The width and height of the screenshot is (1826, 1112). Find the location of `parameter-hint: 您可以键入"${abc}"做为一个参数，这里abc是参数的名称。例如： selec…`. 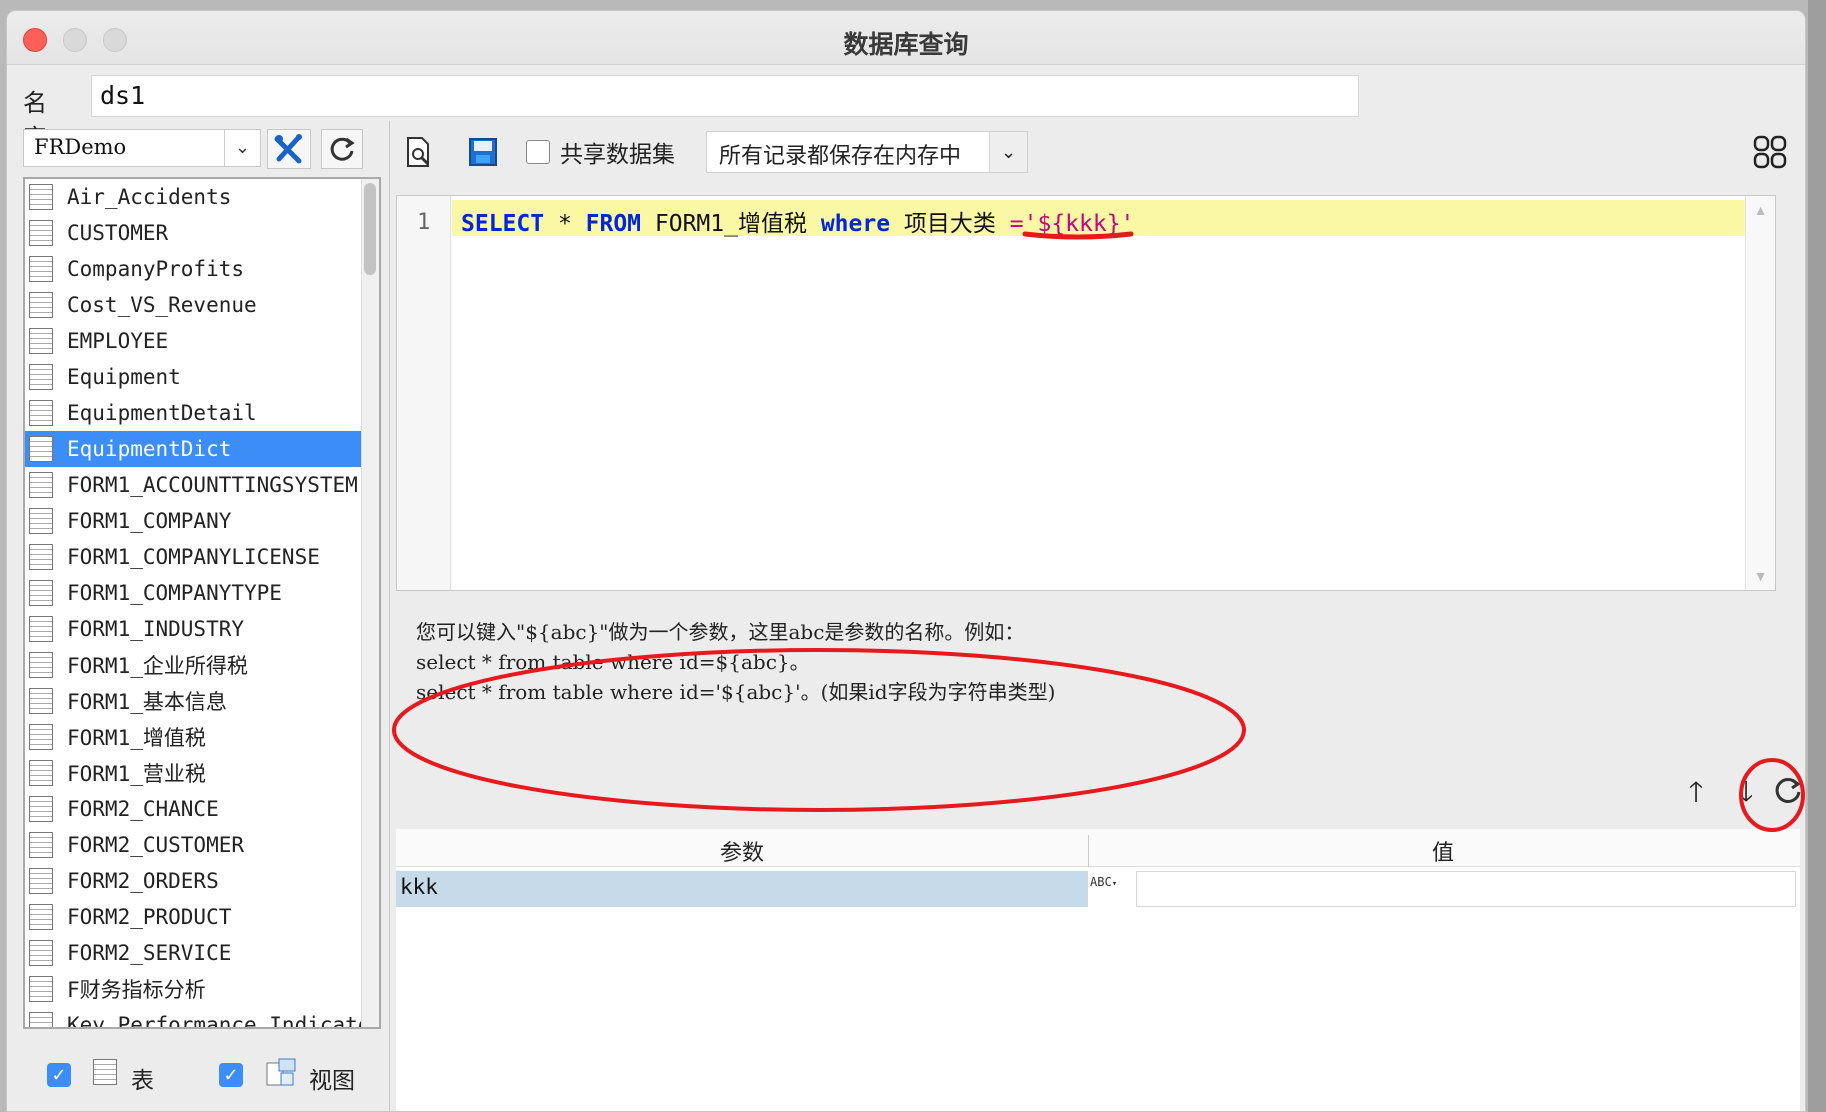

parameter-hint: 您可以键入"${abc}"做为一个参数，这里abc是参数的名称。例如： selec… is located at coordinates (735, 662).